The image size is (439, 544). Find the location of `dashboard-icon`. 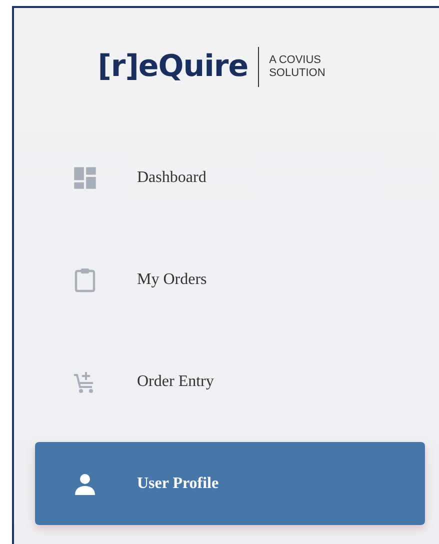

dashboard-icon is located at coordinates (85, 177).